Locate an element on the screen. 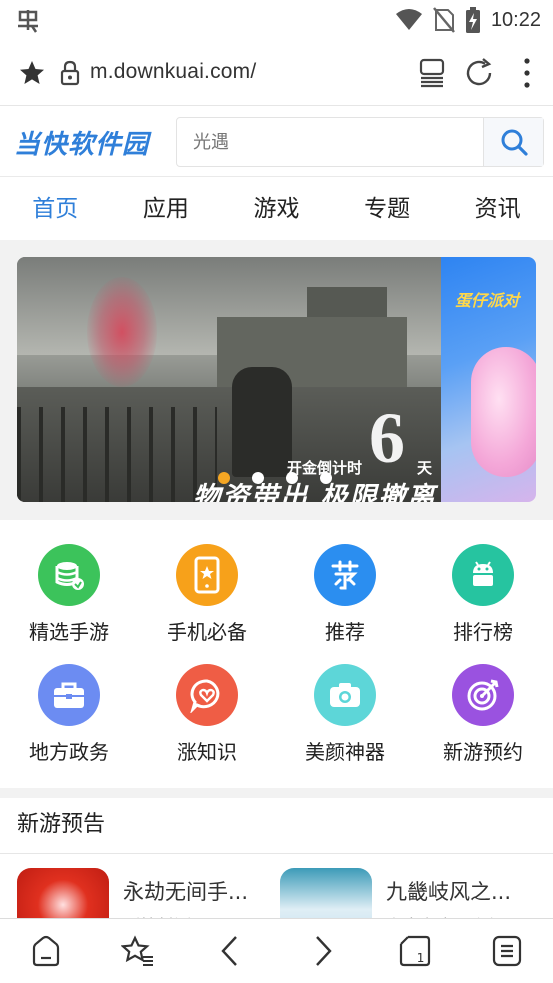 The image size is (553, 983). main-nav: 首页 应用 游戏 专题 资讯 is located at coordinates (276, 209).